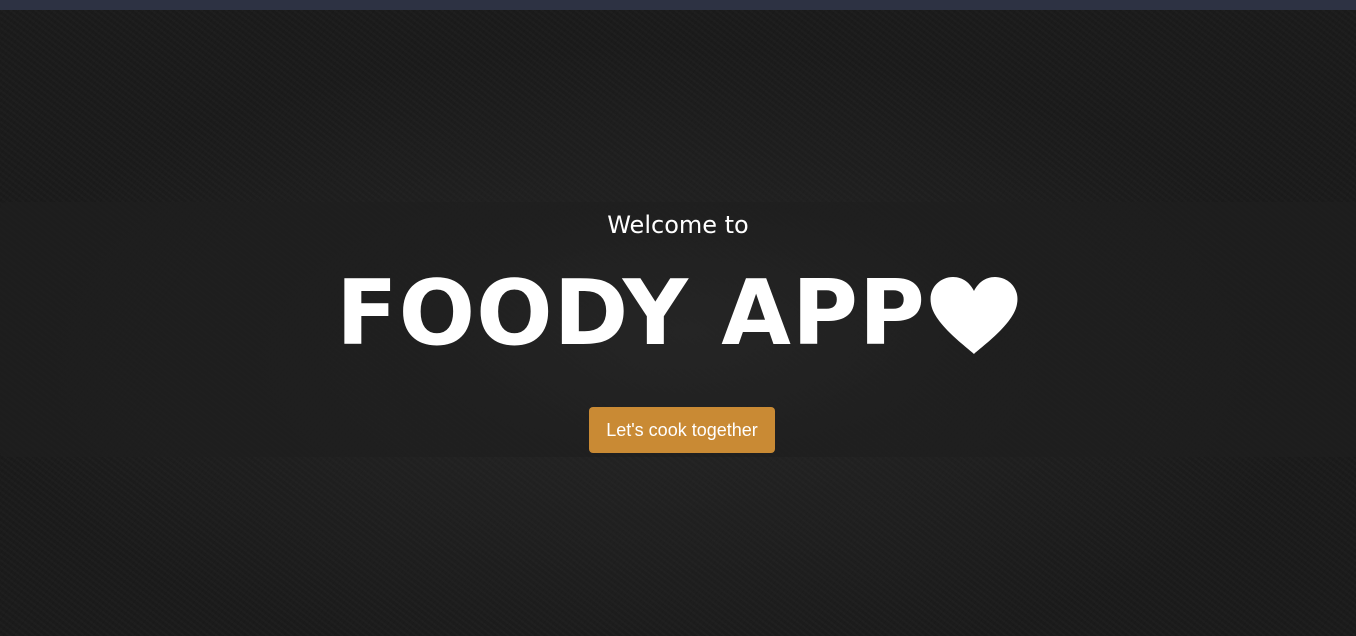  Describe the element at coordinates (974, 316) in the screenshot. I see `heart-icon` at that location.